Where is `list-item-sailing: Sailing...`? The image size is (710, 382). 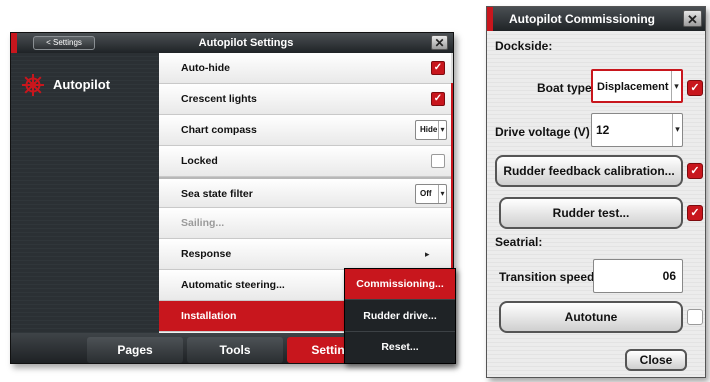
list-item-sailing: Sailing... is located at coordinates (305, 223).